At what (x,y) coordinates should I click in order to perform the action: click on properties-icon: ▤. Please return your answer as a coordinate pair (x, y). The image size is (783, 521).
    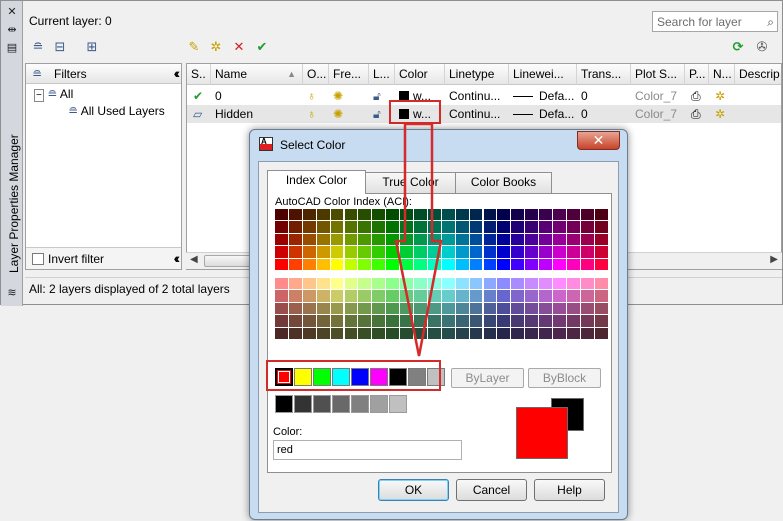
    Looking at the image, I should click on (12, 48).